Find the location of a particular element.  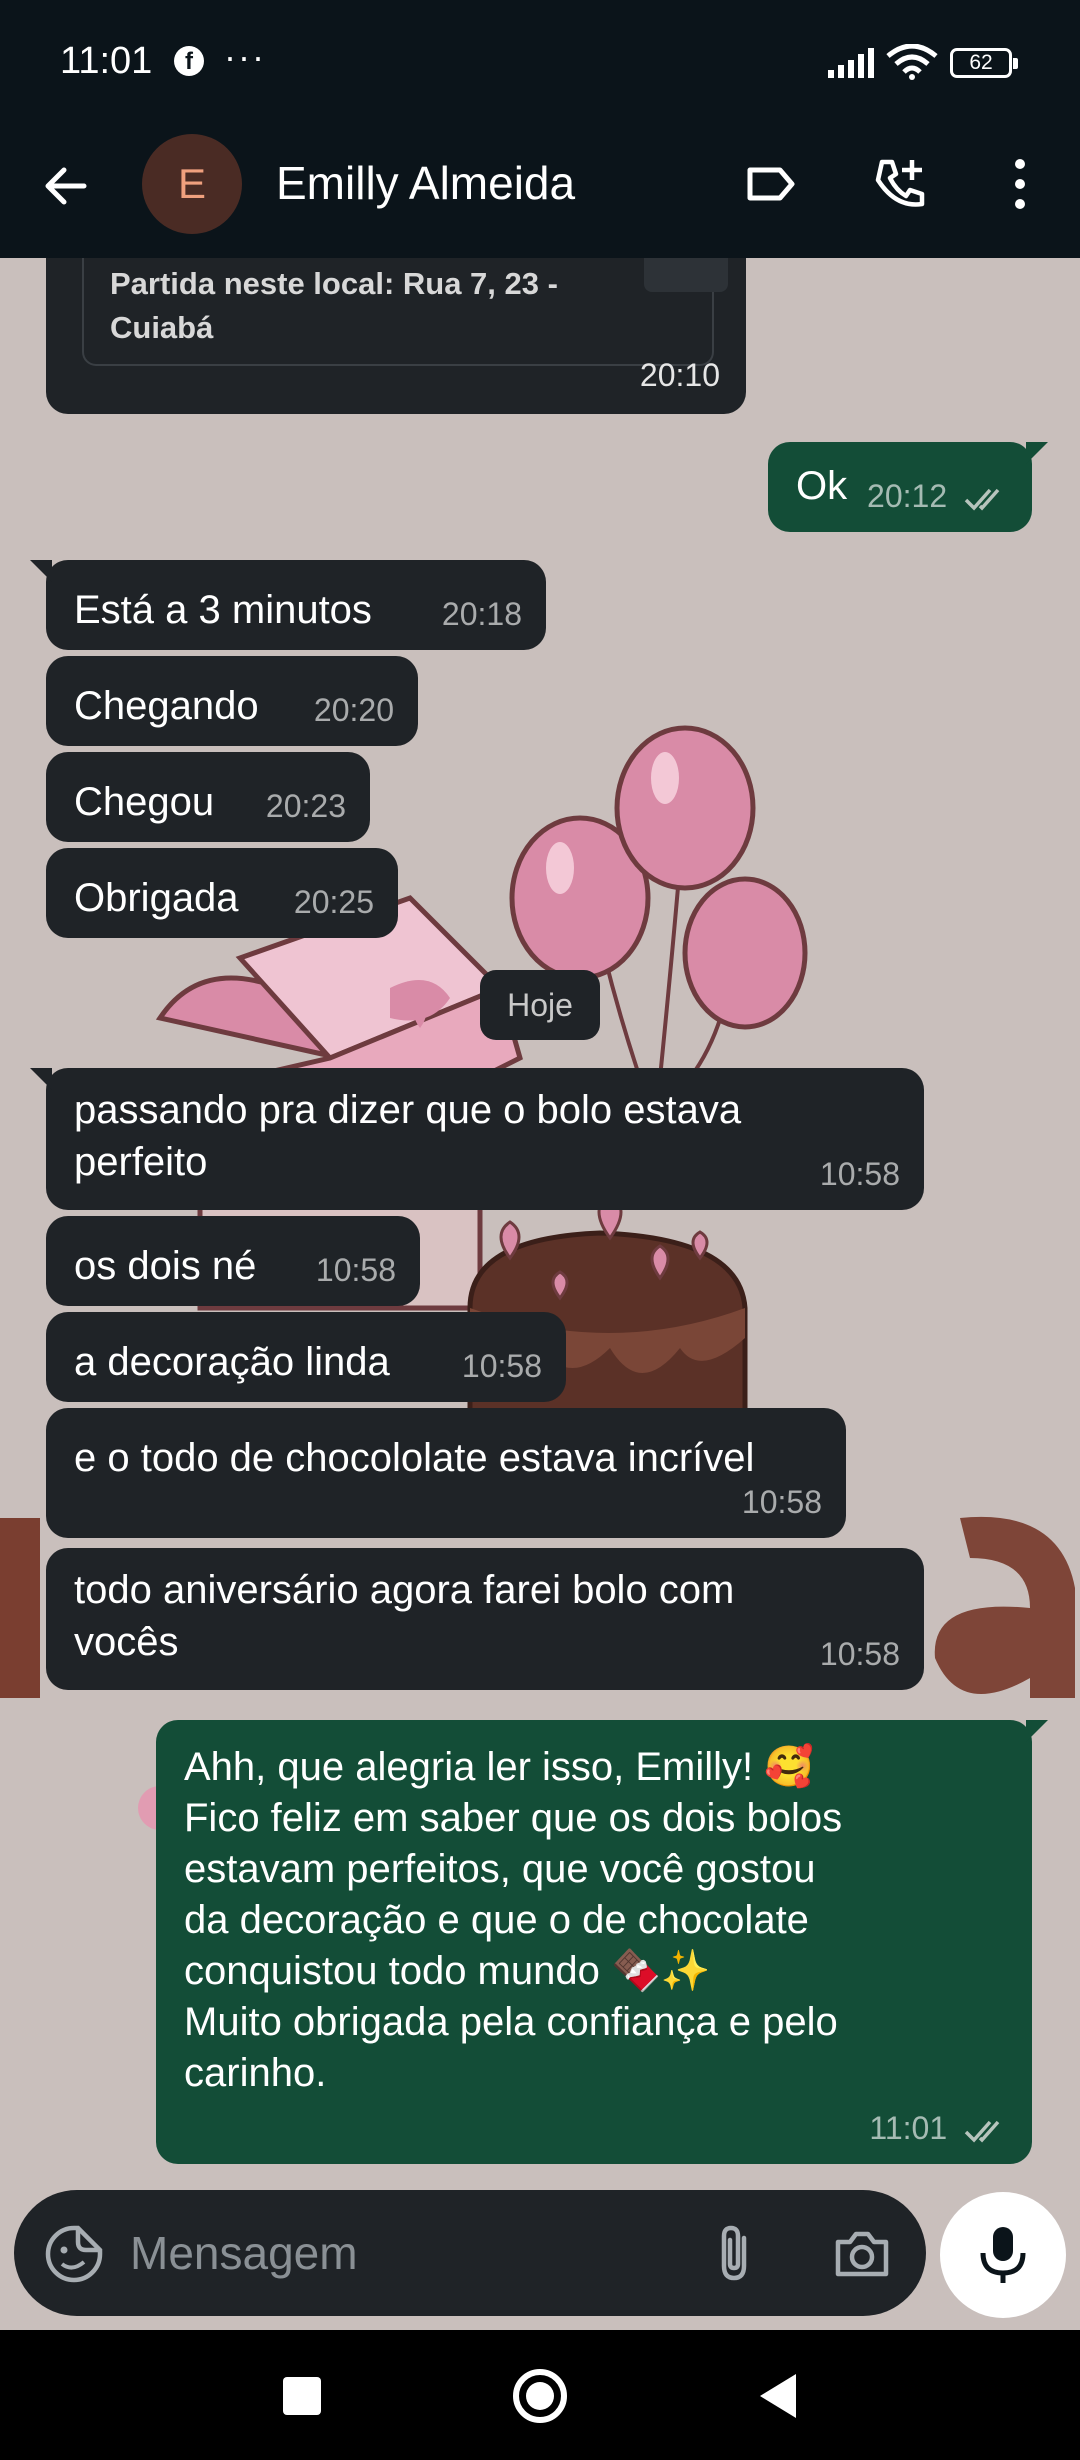

attach-icon is located at coordinates (736, 2254).